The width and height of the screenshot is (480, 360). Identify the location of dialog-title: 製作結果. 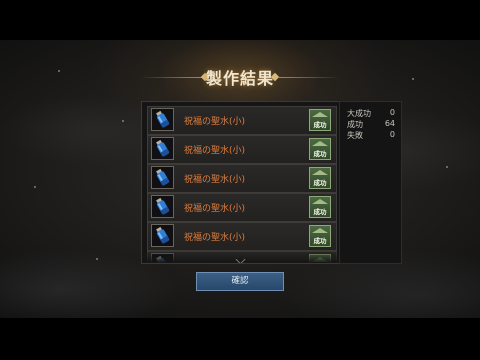
(240, 77).